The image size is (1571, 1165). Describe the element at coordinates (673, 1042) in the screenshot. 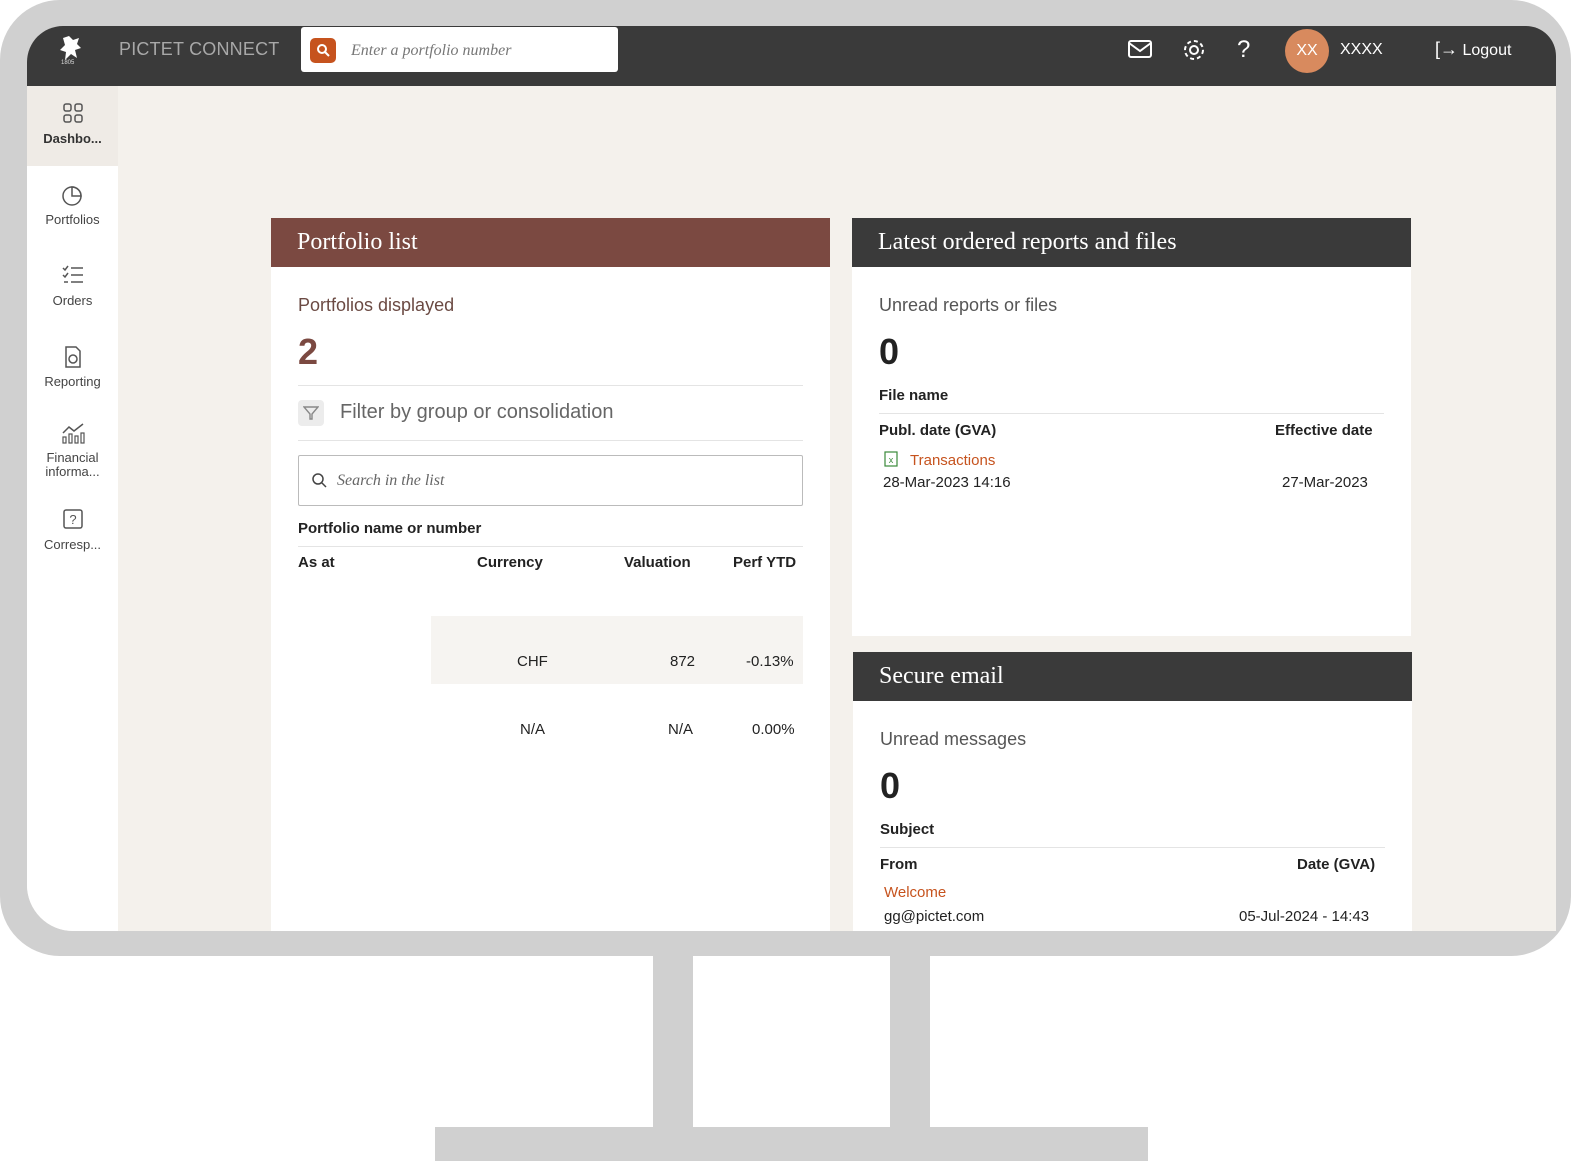

I see `monitor-stand-left` at that location.